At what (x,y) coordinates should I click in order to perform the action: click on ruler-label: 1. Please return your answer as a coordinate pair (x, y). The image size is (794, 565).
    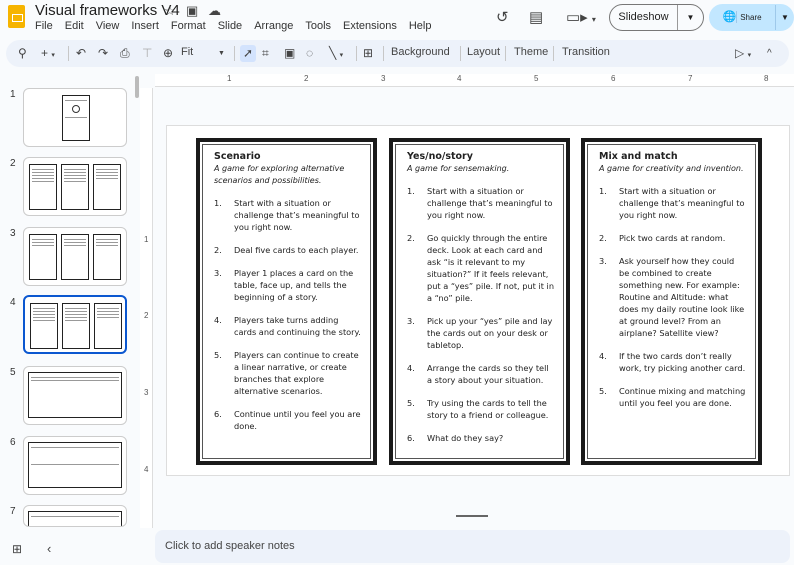
    Looking at the image, I should click on (229, 78).